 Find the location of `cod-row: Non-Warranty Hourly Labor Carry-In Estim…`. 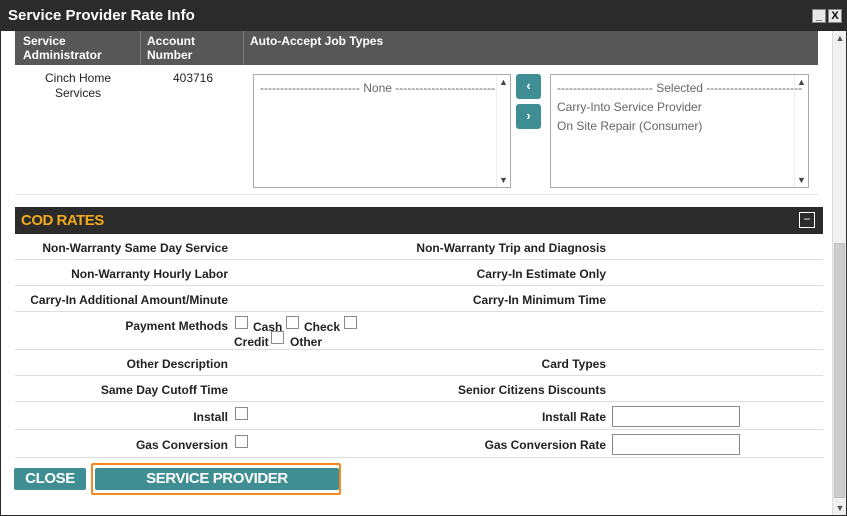

cod-row: Non-Warranty Hourly Labor Carry-In Estim… is located at coordinates (419, 273).